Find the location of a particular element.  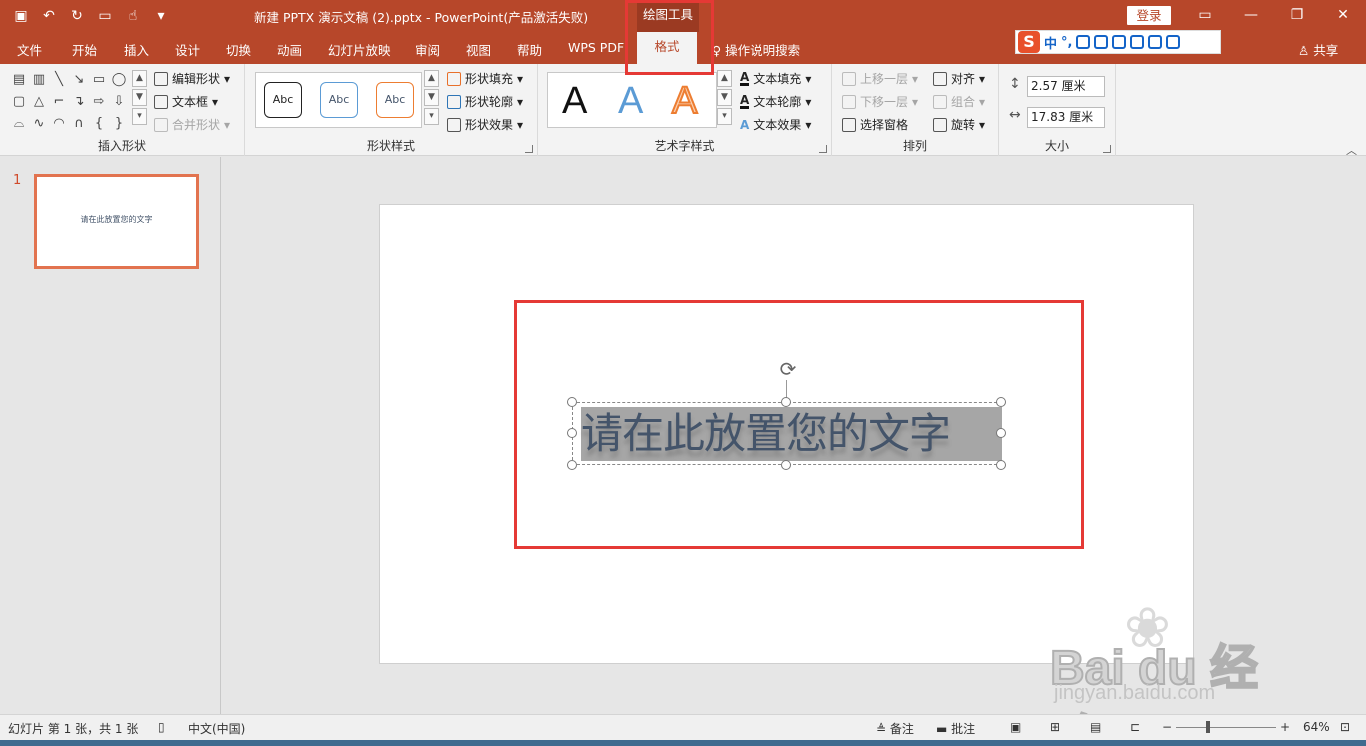

shape-style-2: Abc is located at coordinates (339, 100).